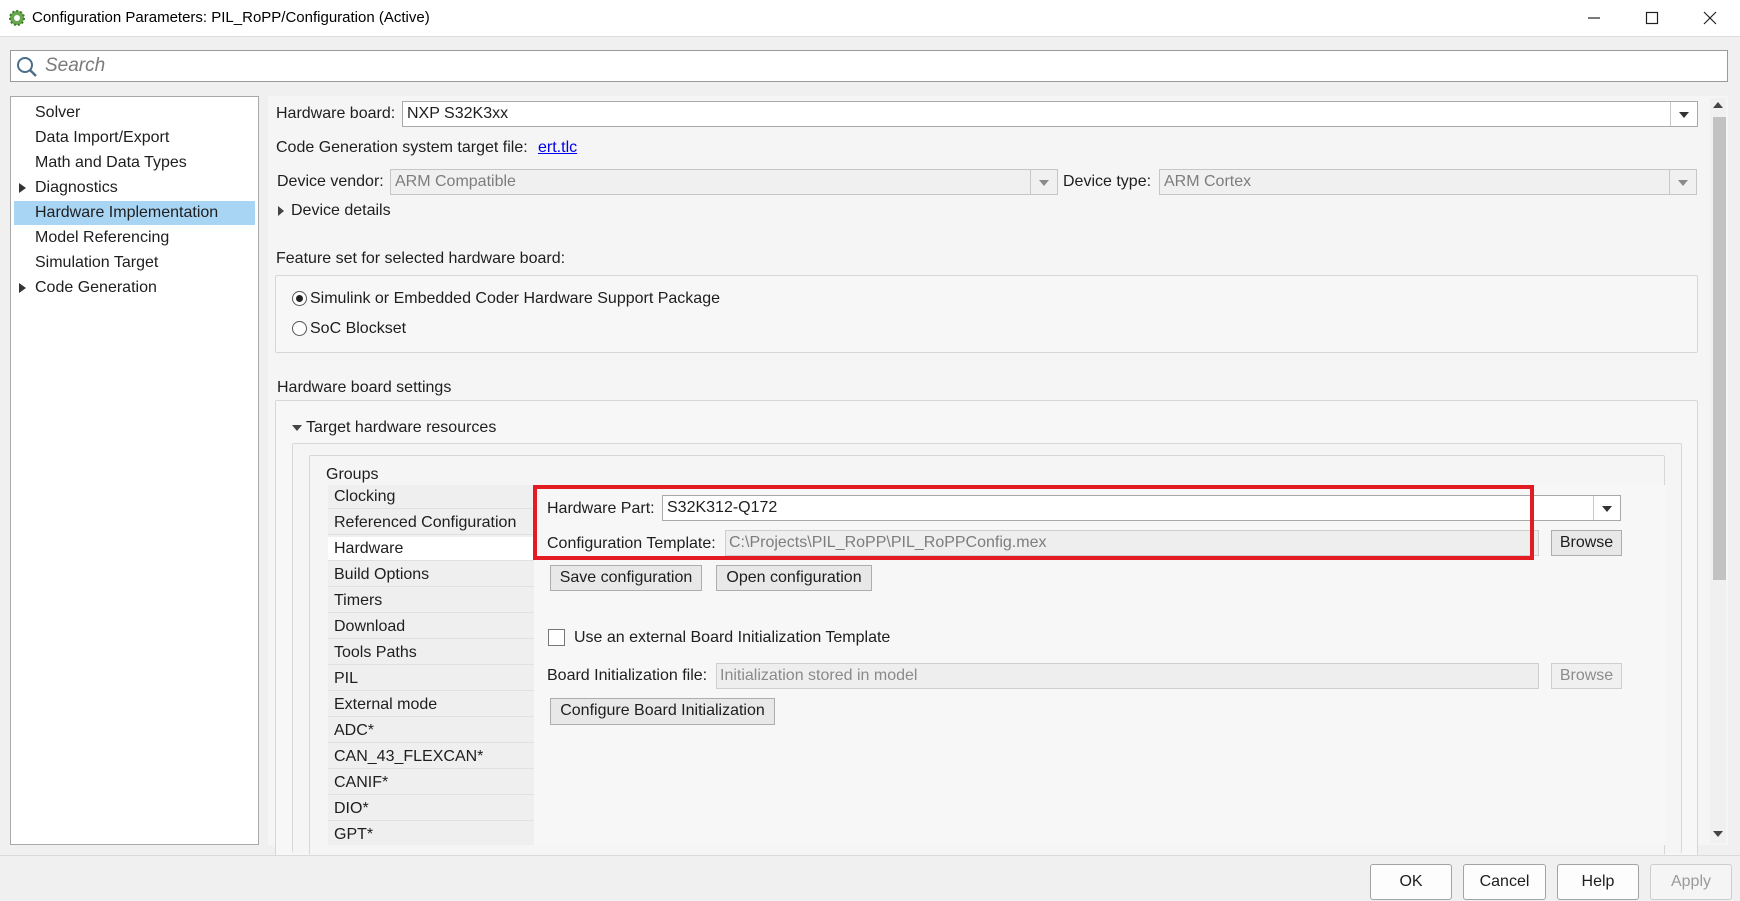  I want to click on group-item-referenced-configuration: Referenced Configuration, so click(431, 523).